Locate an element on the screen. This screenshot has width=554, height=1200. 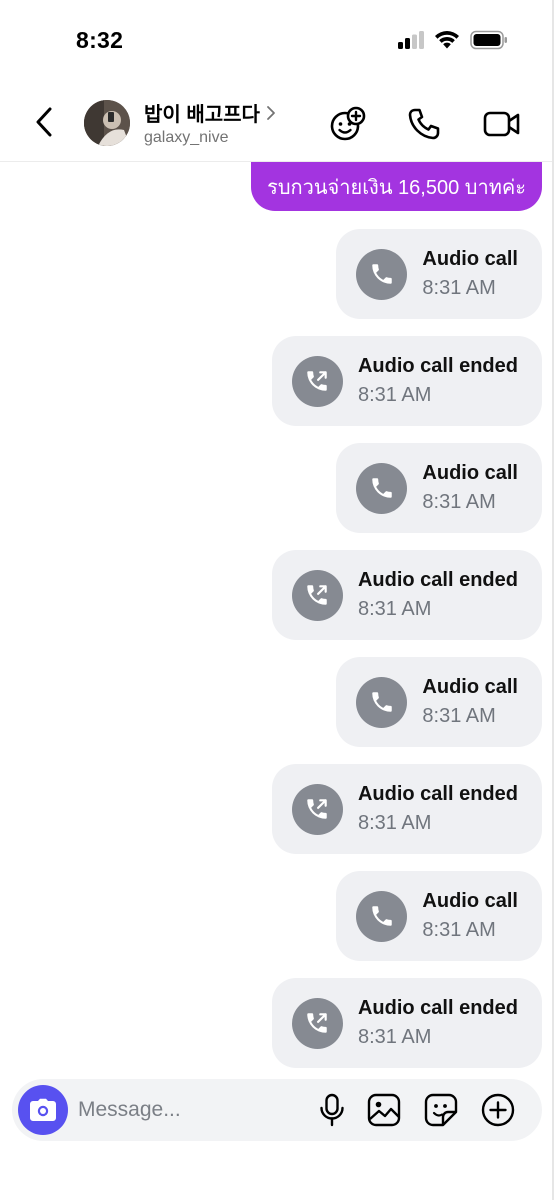
message-composer is located at coordinates (277, 1110).